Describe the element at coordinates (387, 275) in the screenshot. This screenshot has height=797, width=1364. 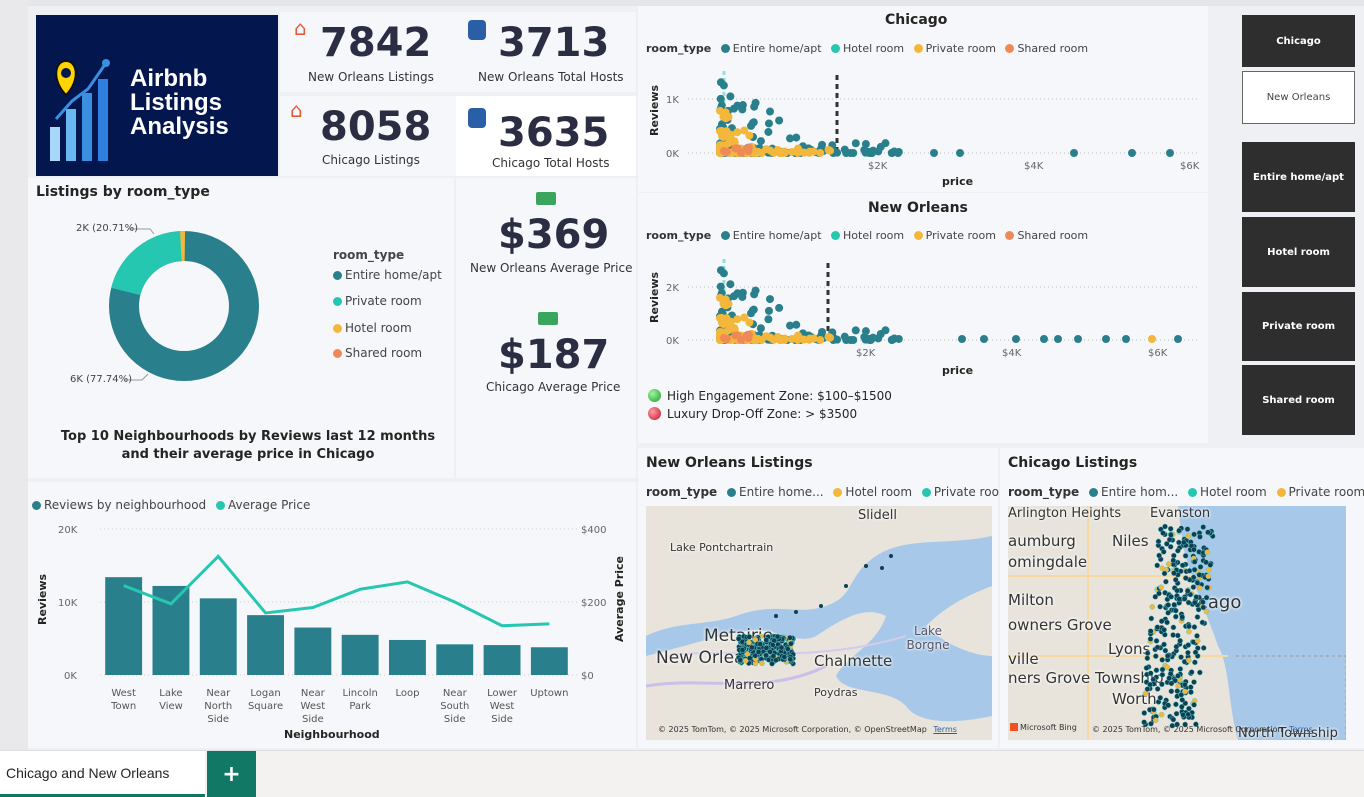
I see `donut-legend-entire: Entire home/apt` at that location.